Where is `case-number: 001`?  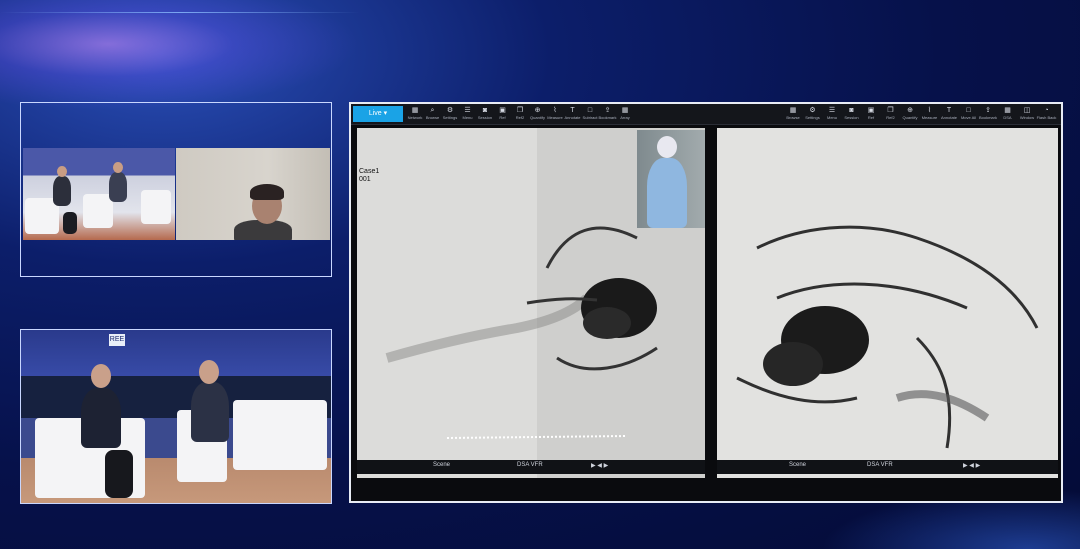
case-number: 001 is located at coordinates (365, 179).